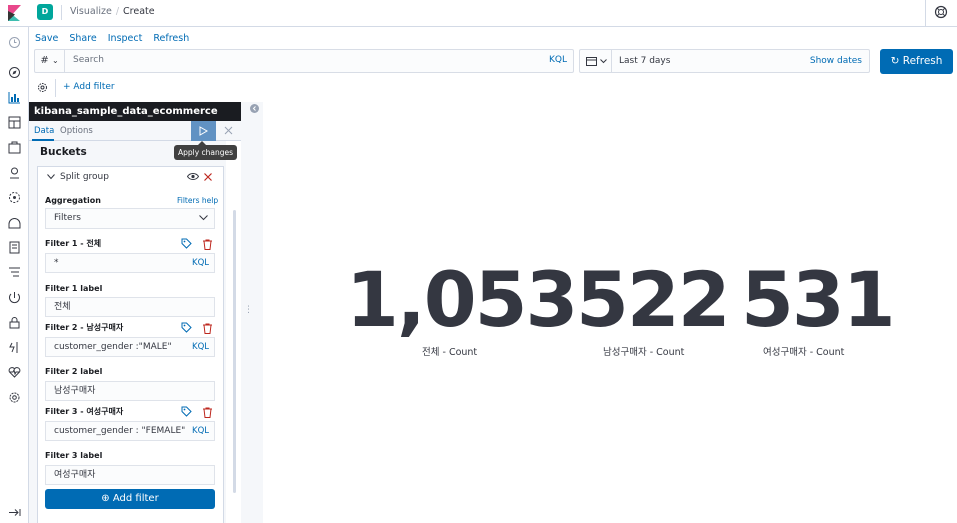  I want to click on space-avatar: D, so click(45, 12).